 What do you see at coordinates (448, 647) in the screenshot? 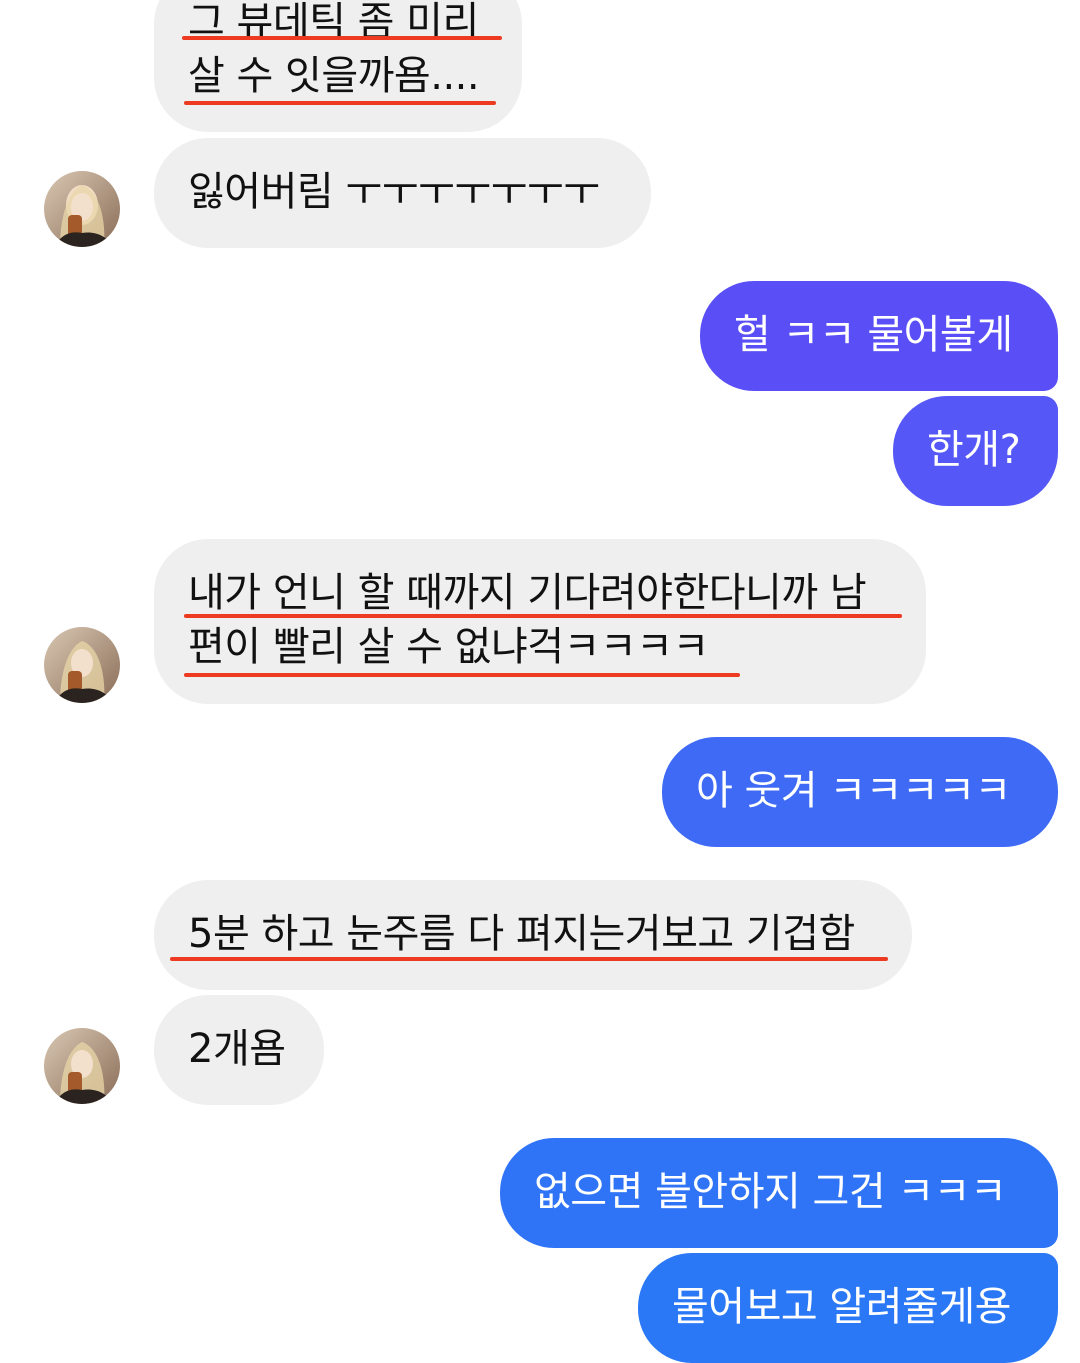
I see `message-line: 편이 빨리 살 수 없냐걱ㅋㅋㅋㅋ` at bounding box center [448, 647].